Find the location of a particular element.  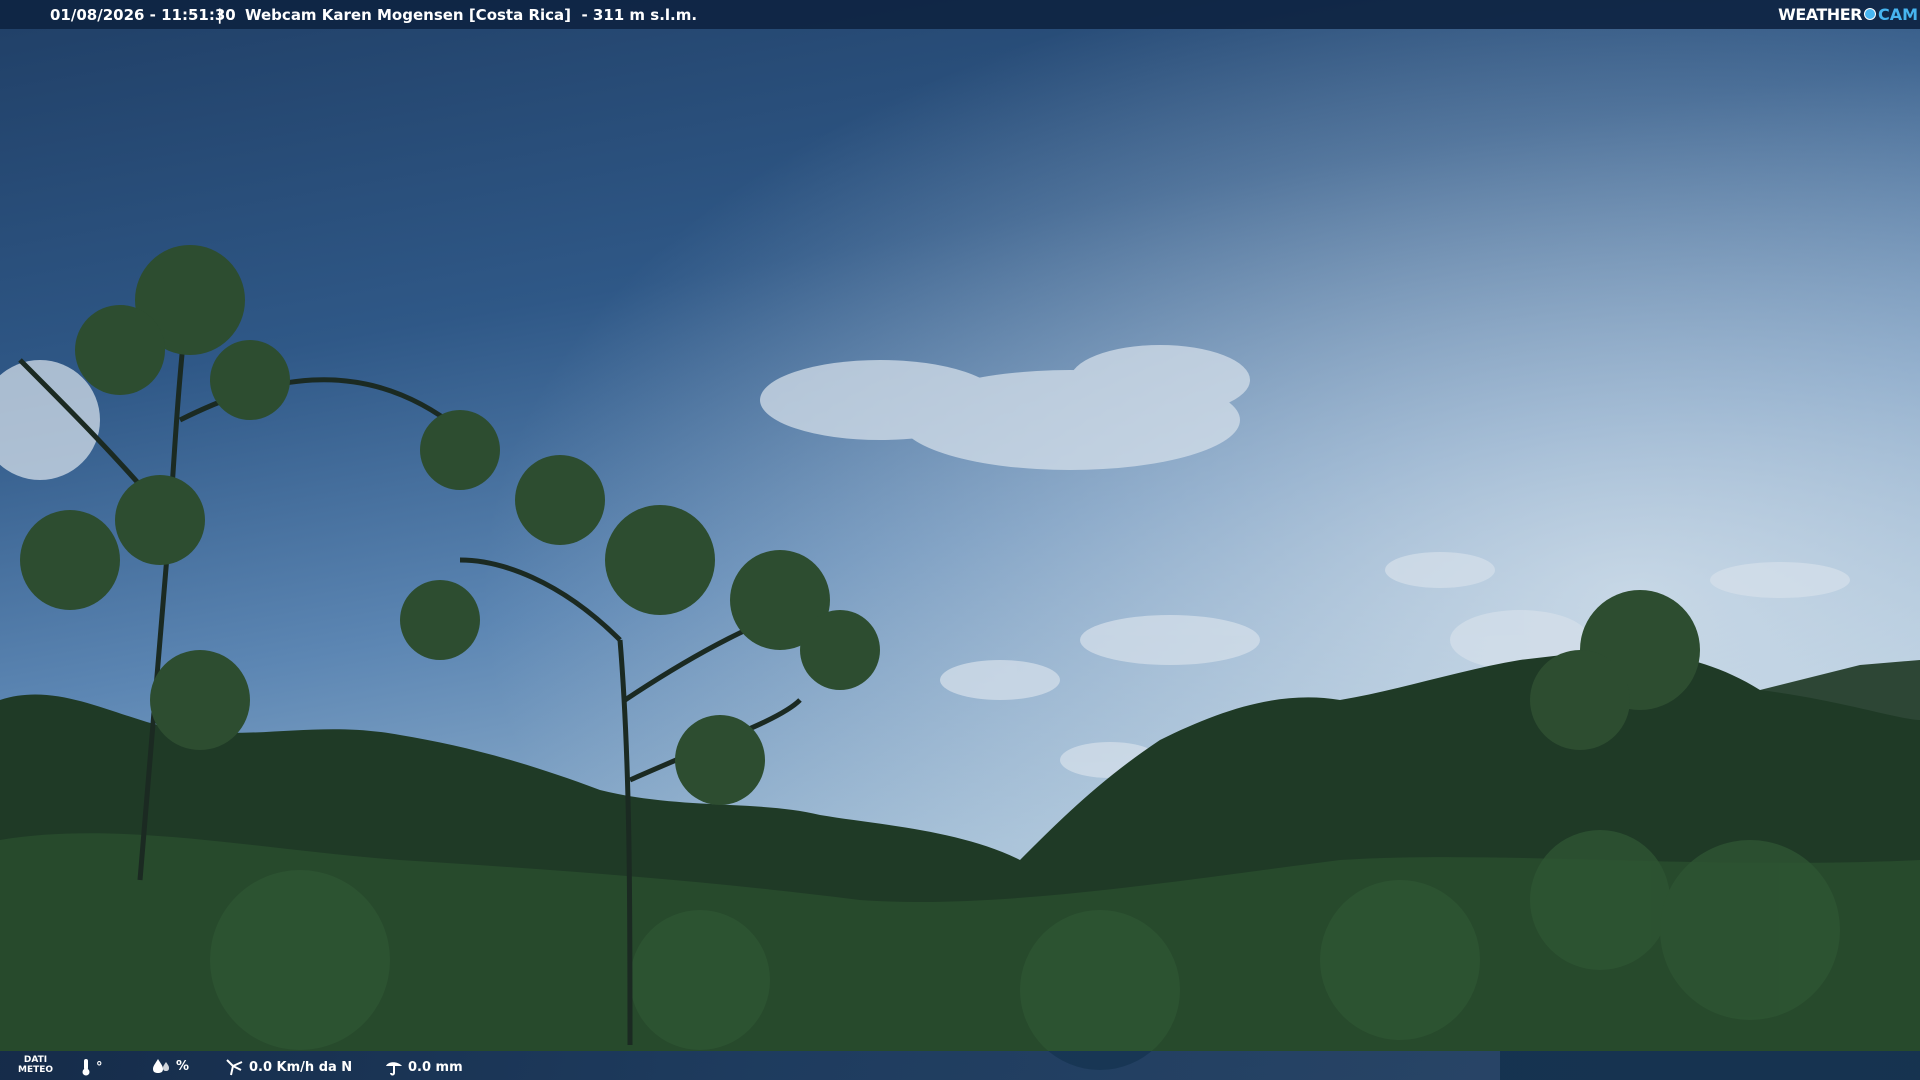

weathercam-logo: WEATHER CAM is located at coordinates (1848, 14).